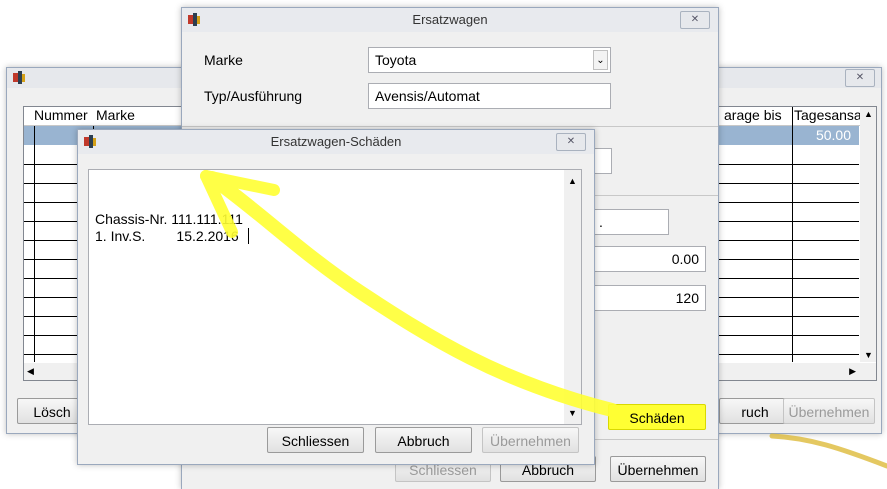 This screenshot has height=489, width=887. Describe the element at coordinates (315, 440) in the screenshot. I see `dialog-schliessen-button: Schliessen` at that location.